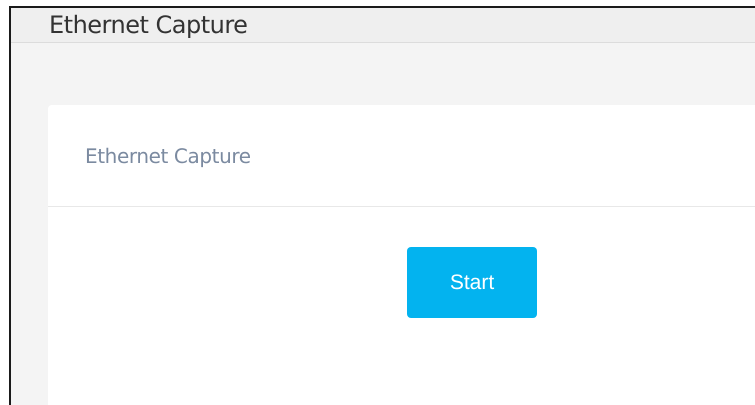  What do you see at coordinates (472, 282) in the screenshot?
I see `start-button: Start` at bounding box center [472, 282].